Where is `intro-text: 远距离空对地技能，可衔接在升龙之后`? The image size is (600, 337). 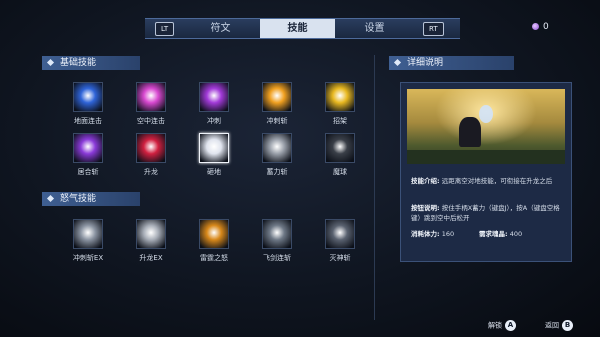 intro-text: 远距离空对地技能，可衔接在升龙之后 is located at coordinates (497, 181).